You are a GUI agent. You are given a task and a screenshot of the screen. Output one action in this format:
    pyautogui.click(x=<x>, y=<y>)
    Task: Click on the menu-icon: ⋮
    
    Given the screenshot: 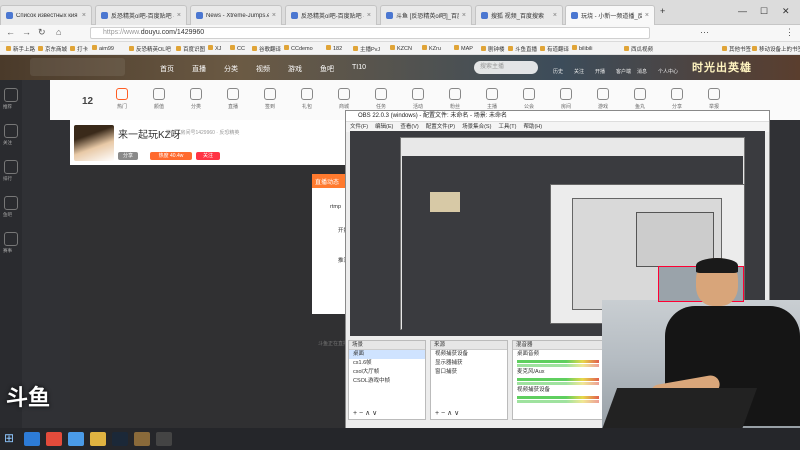 What is the action you would take?
    pyautogui.click(x=789, y=32)
    